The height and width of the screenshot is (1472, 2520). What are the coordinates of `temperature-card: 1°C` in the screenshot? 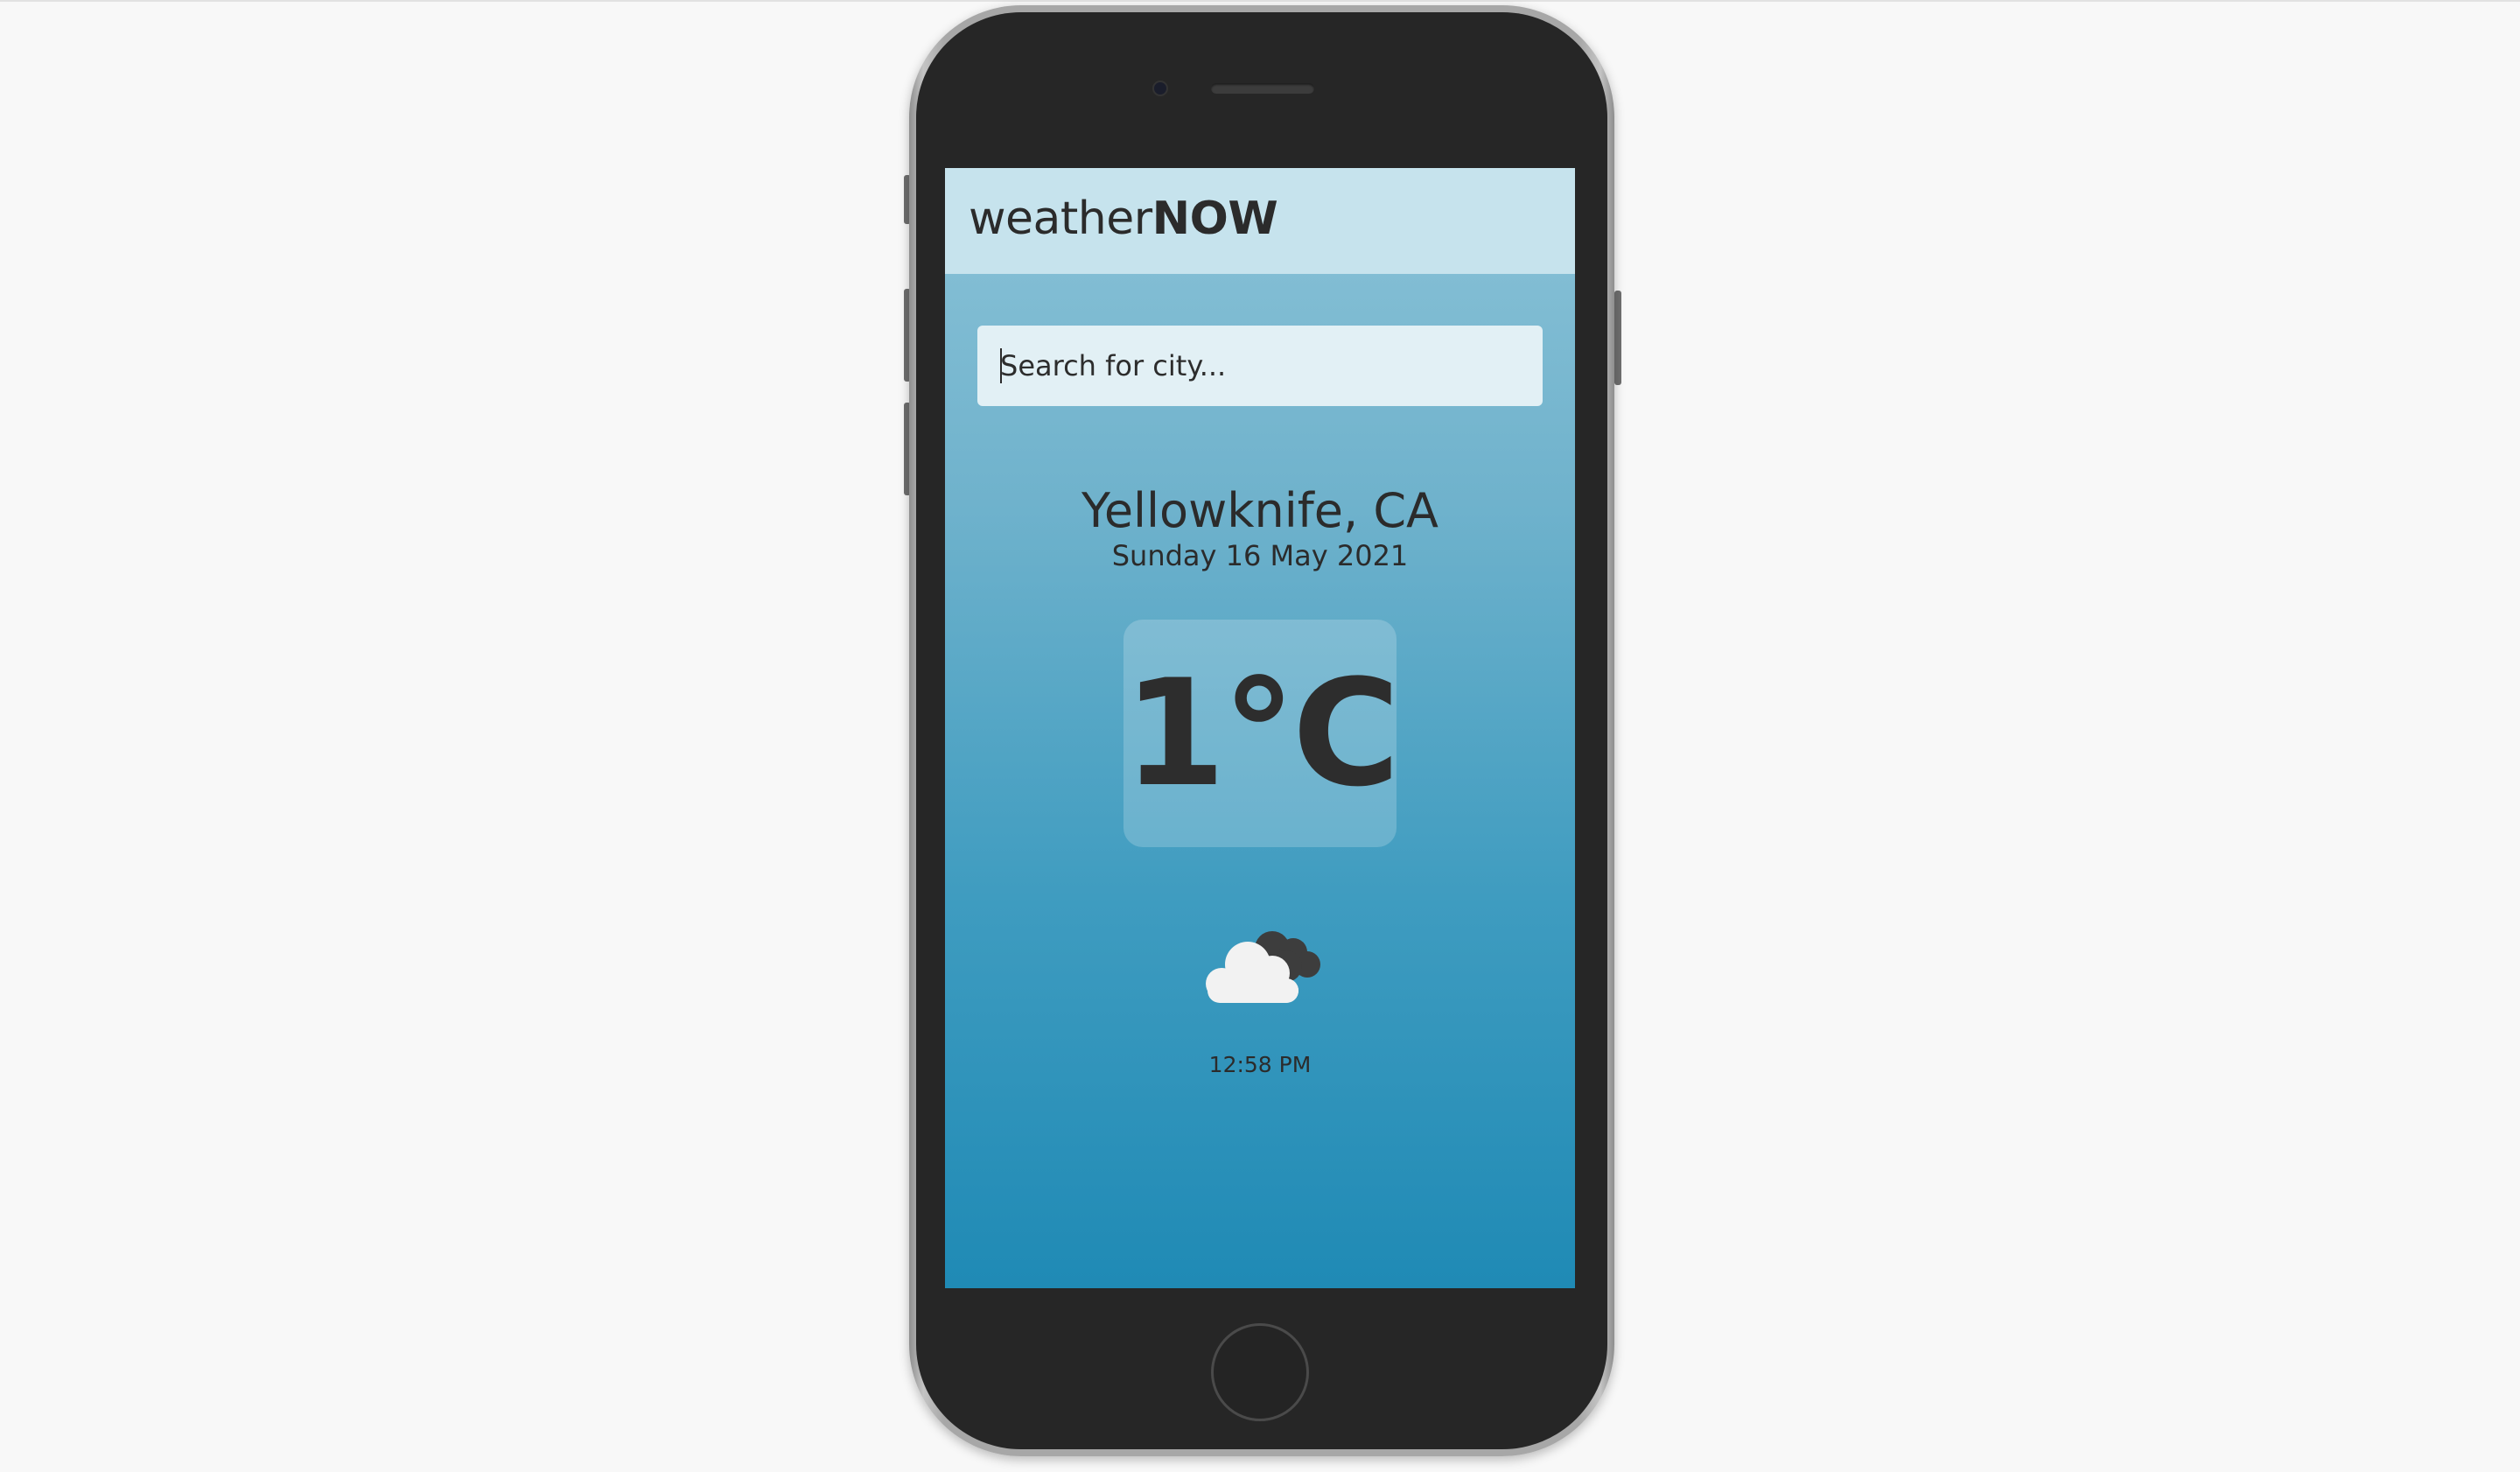 It's located at (1262, 733).